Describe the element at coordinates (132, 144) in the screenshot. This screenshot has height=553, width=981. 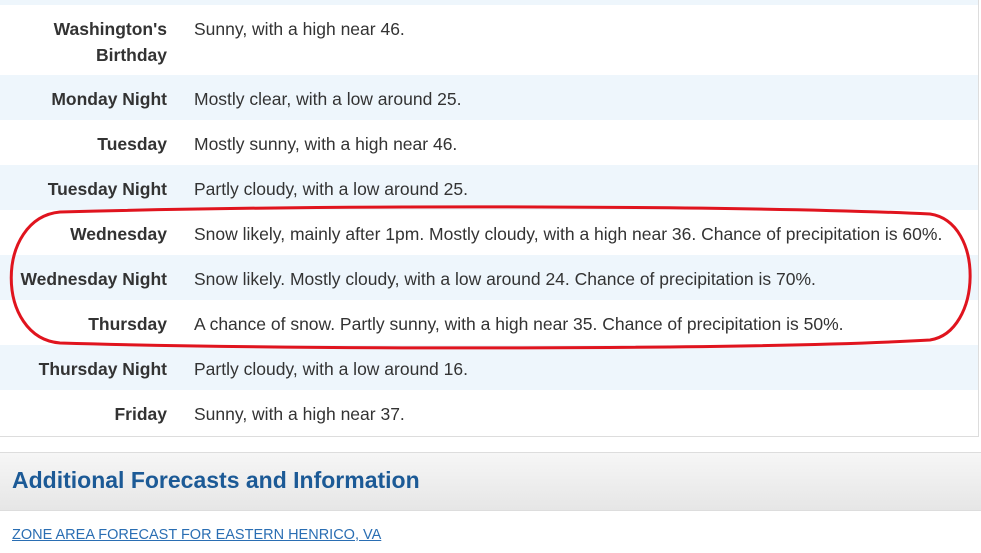
I see `period-label: Tuesday` at that location.